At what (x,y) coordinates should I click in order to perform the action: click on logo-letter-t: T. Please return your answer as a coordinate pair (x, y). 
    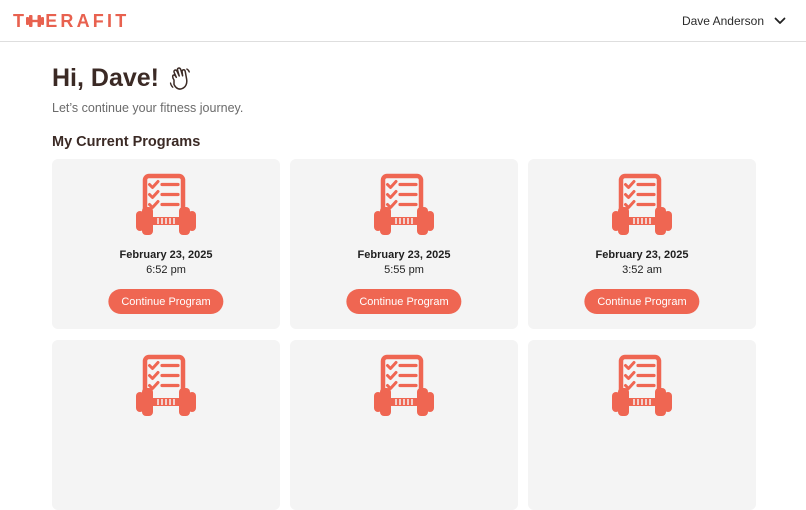
    Looking at the image, I should click on (20, 20).